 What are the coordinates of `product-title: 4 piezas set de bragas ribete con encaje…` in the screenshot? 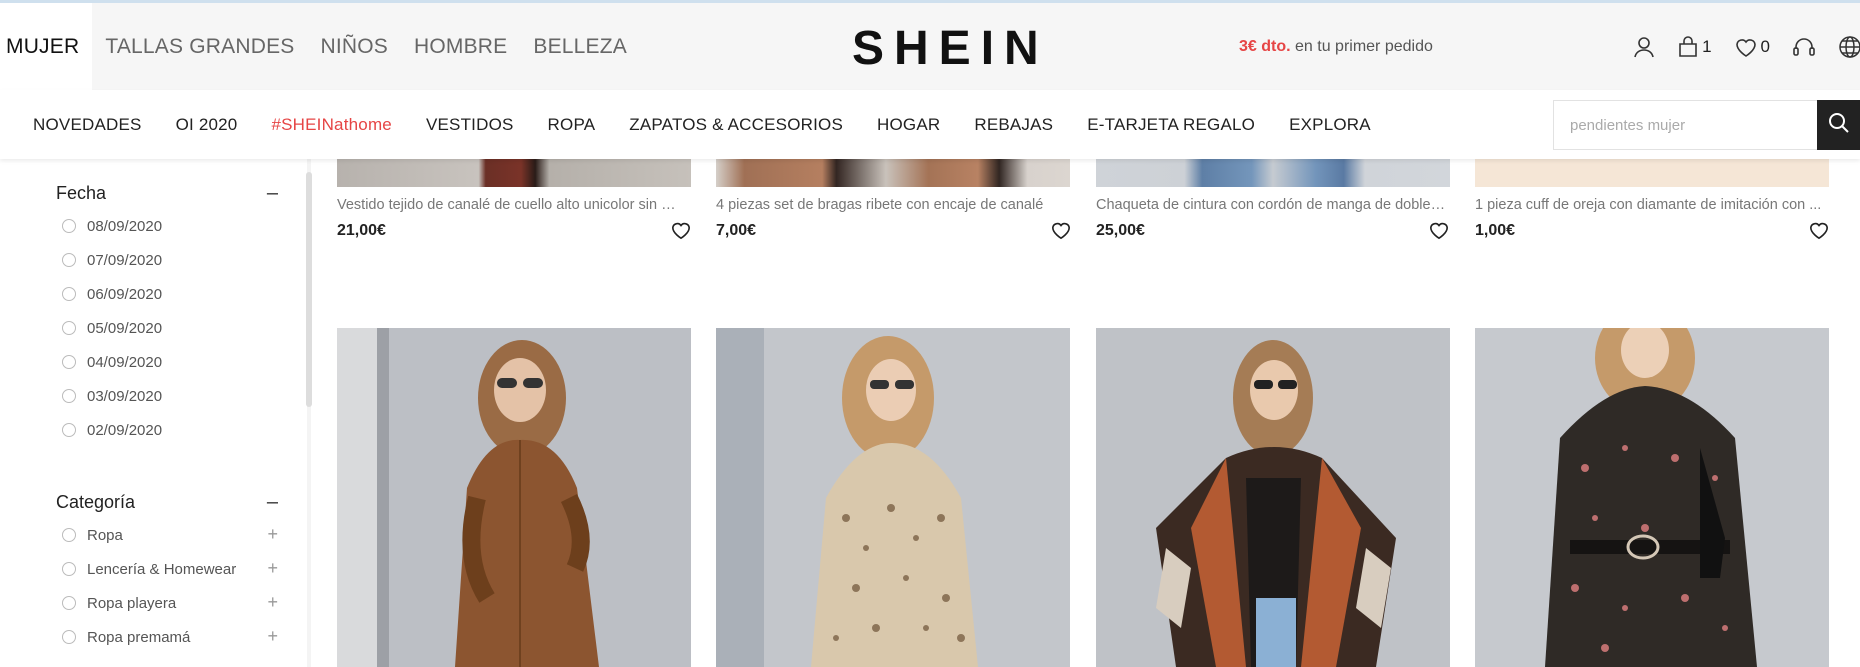 It's located at (891, 205).